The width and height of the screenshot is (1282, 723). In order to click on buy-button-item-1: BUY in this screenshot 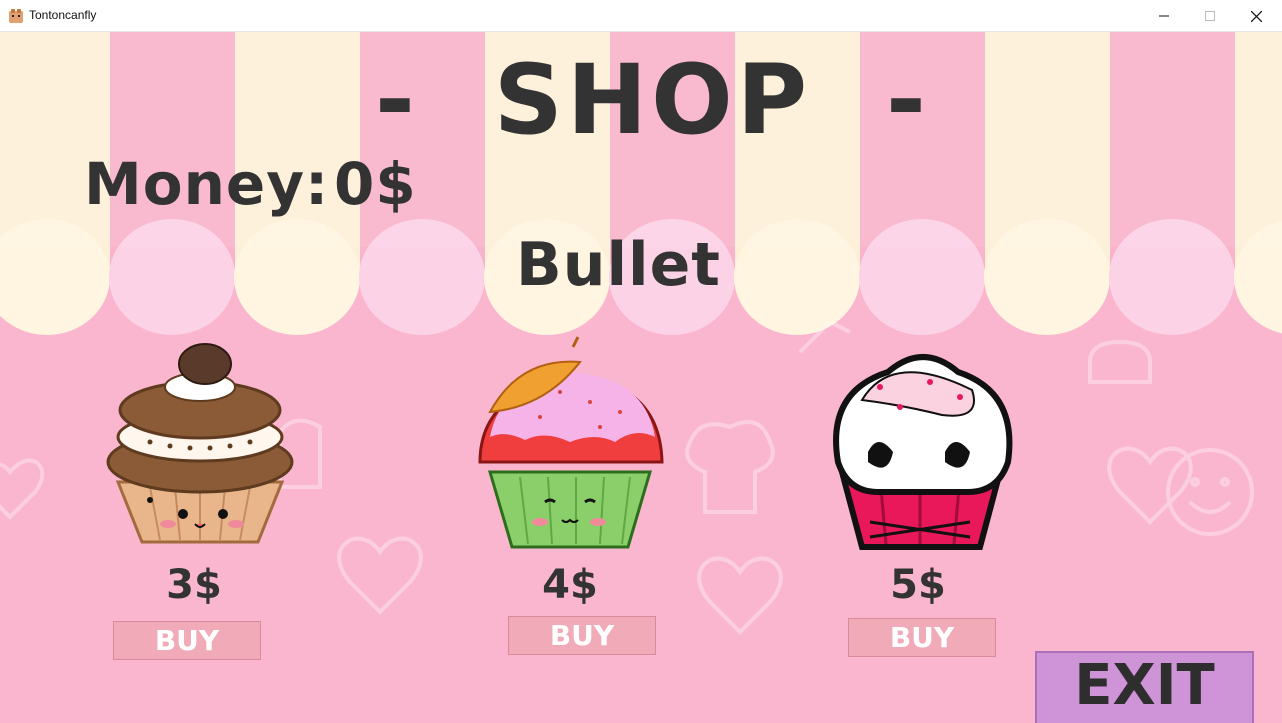, I will do `click(187, 640)`.